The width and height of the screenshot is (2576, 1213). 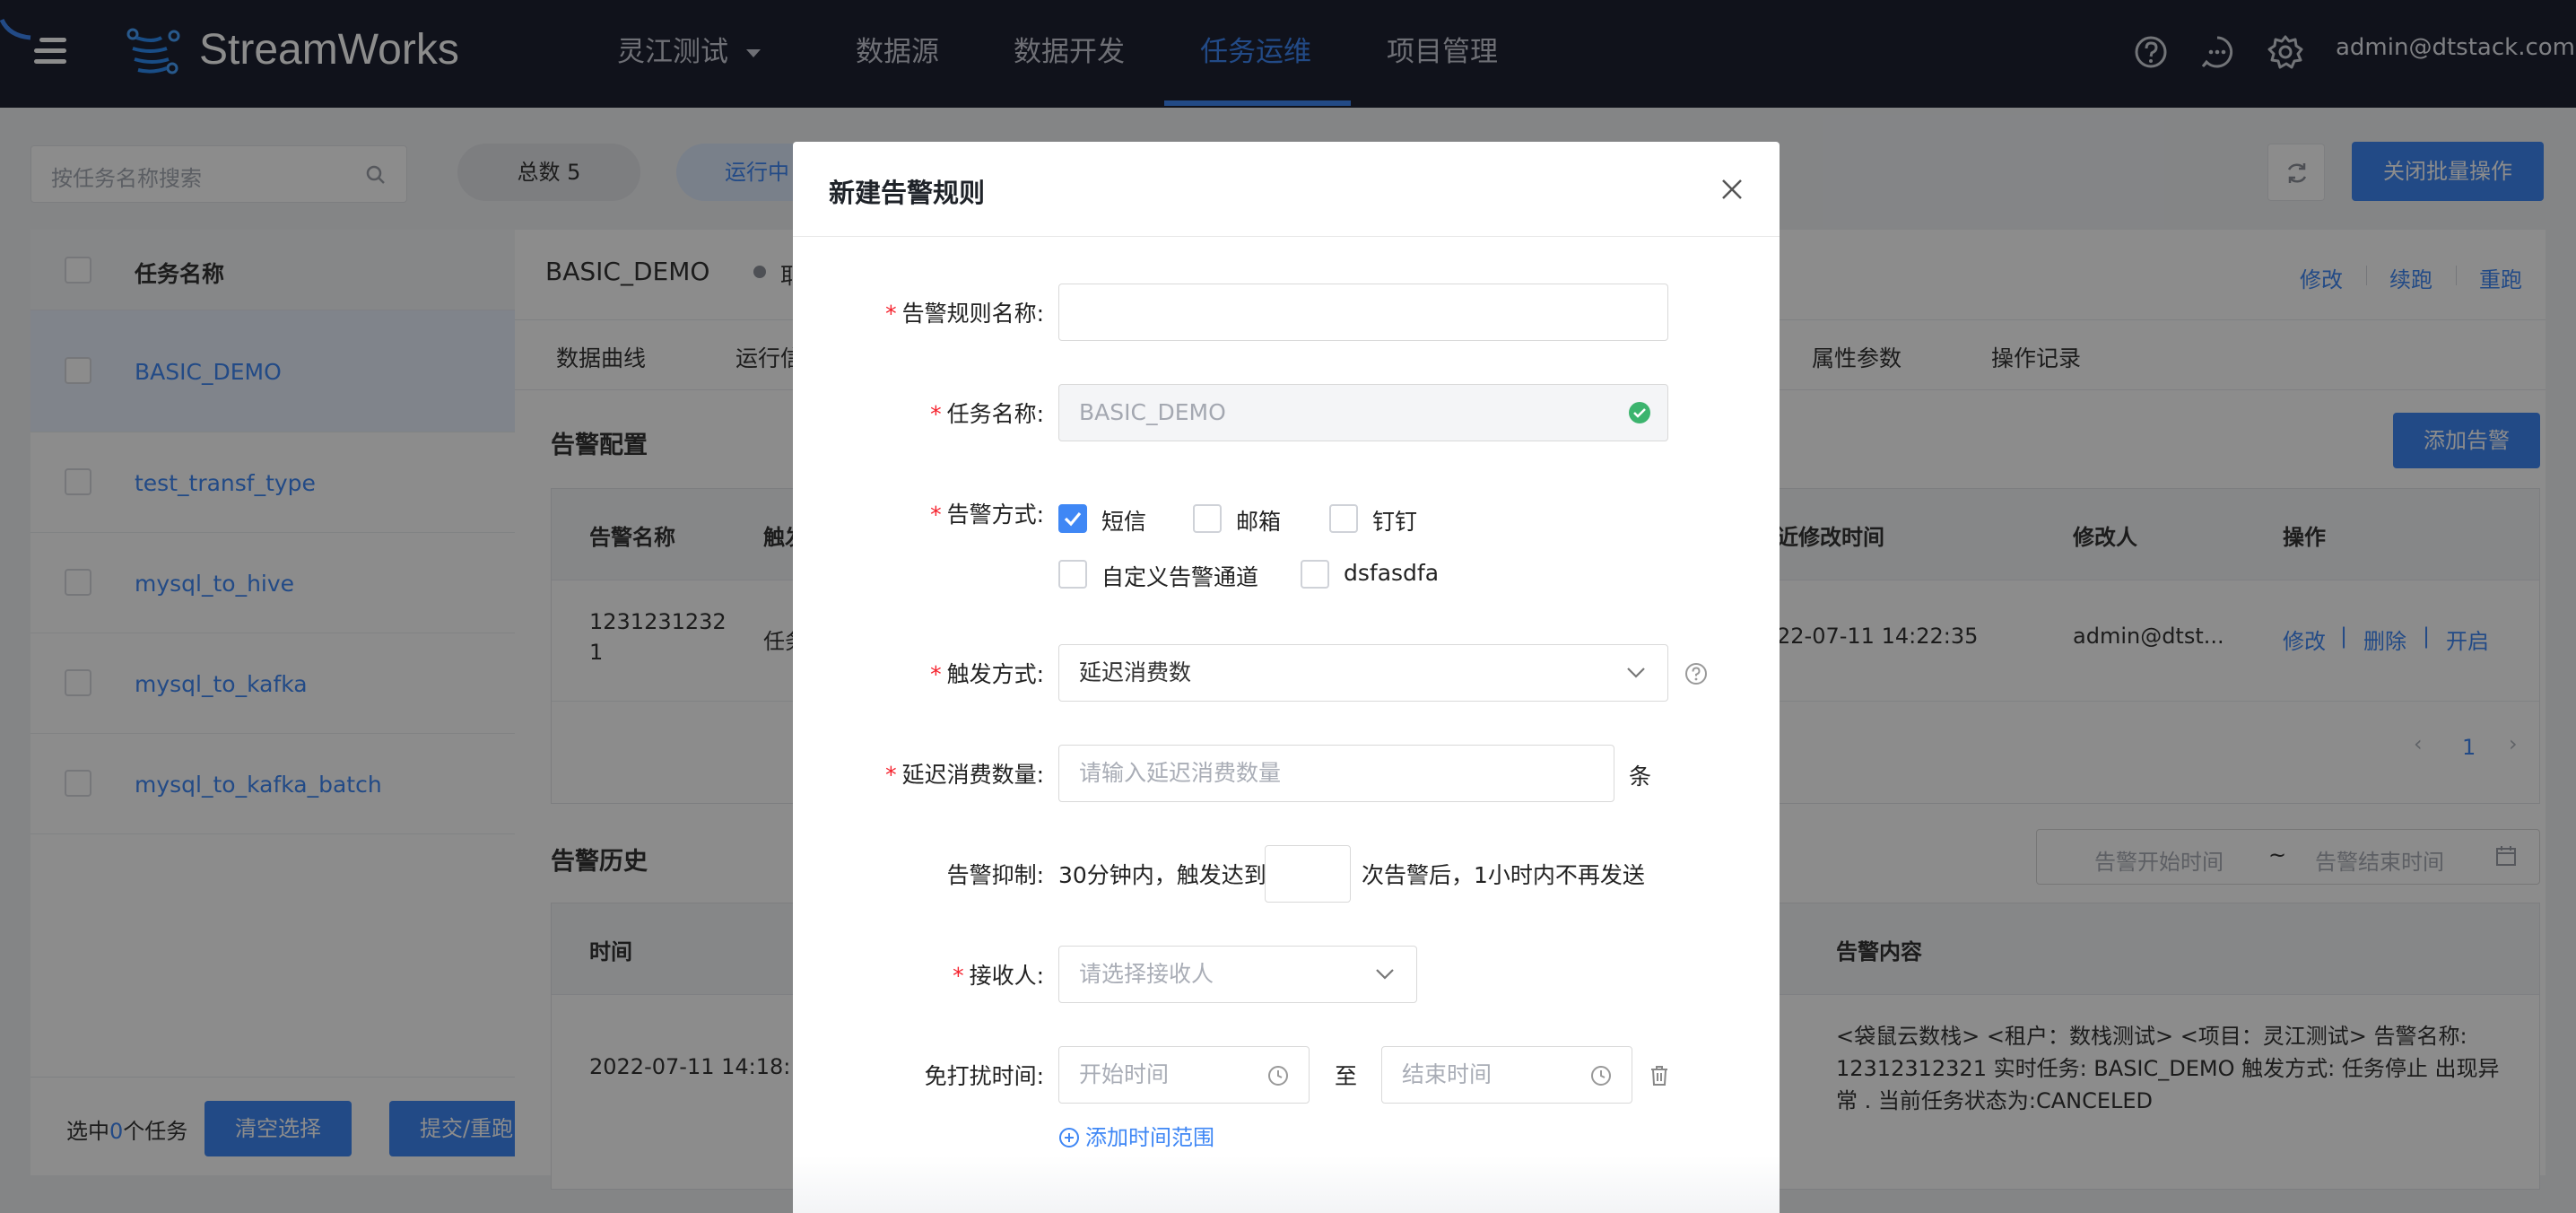 What do you see at coordinates (1152, 412) in the screenshot?
I see `task-name-value: BASIC_DEMO` at bounding box center [1152, 412].